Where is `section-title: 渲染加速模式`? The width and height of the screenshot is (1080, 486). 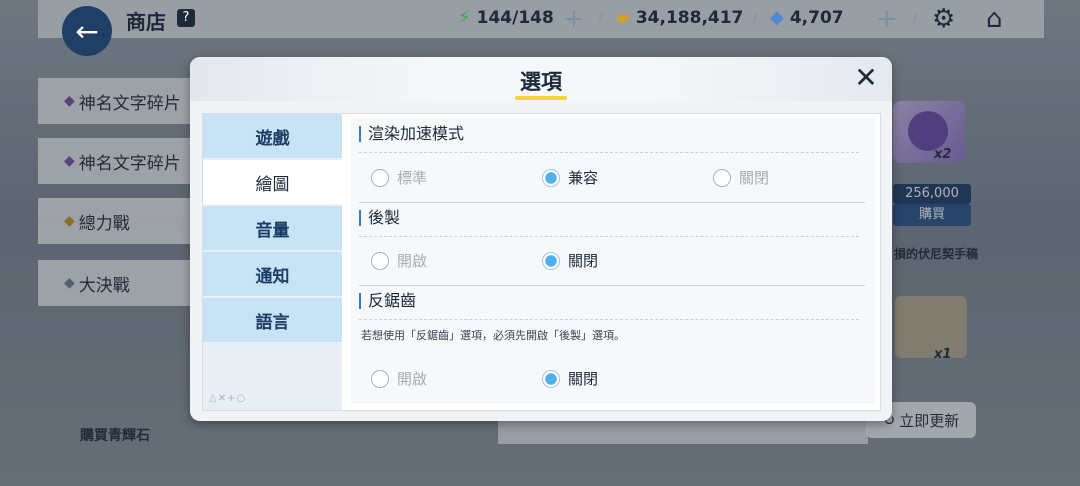 section-title: 渲染加速模式 is located at coordinates (411, 134).